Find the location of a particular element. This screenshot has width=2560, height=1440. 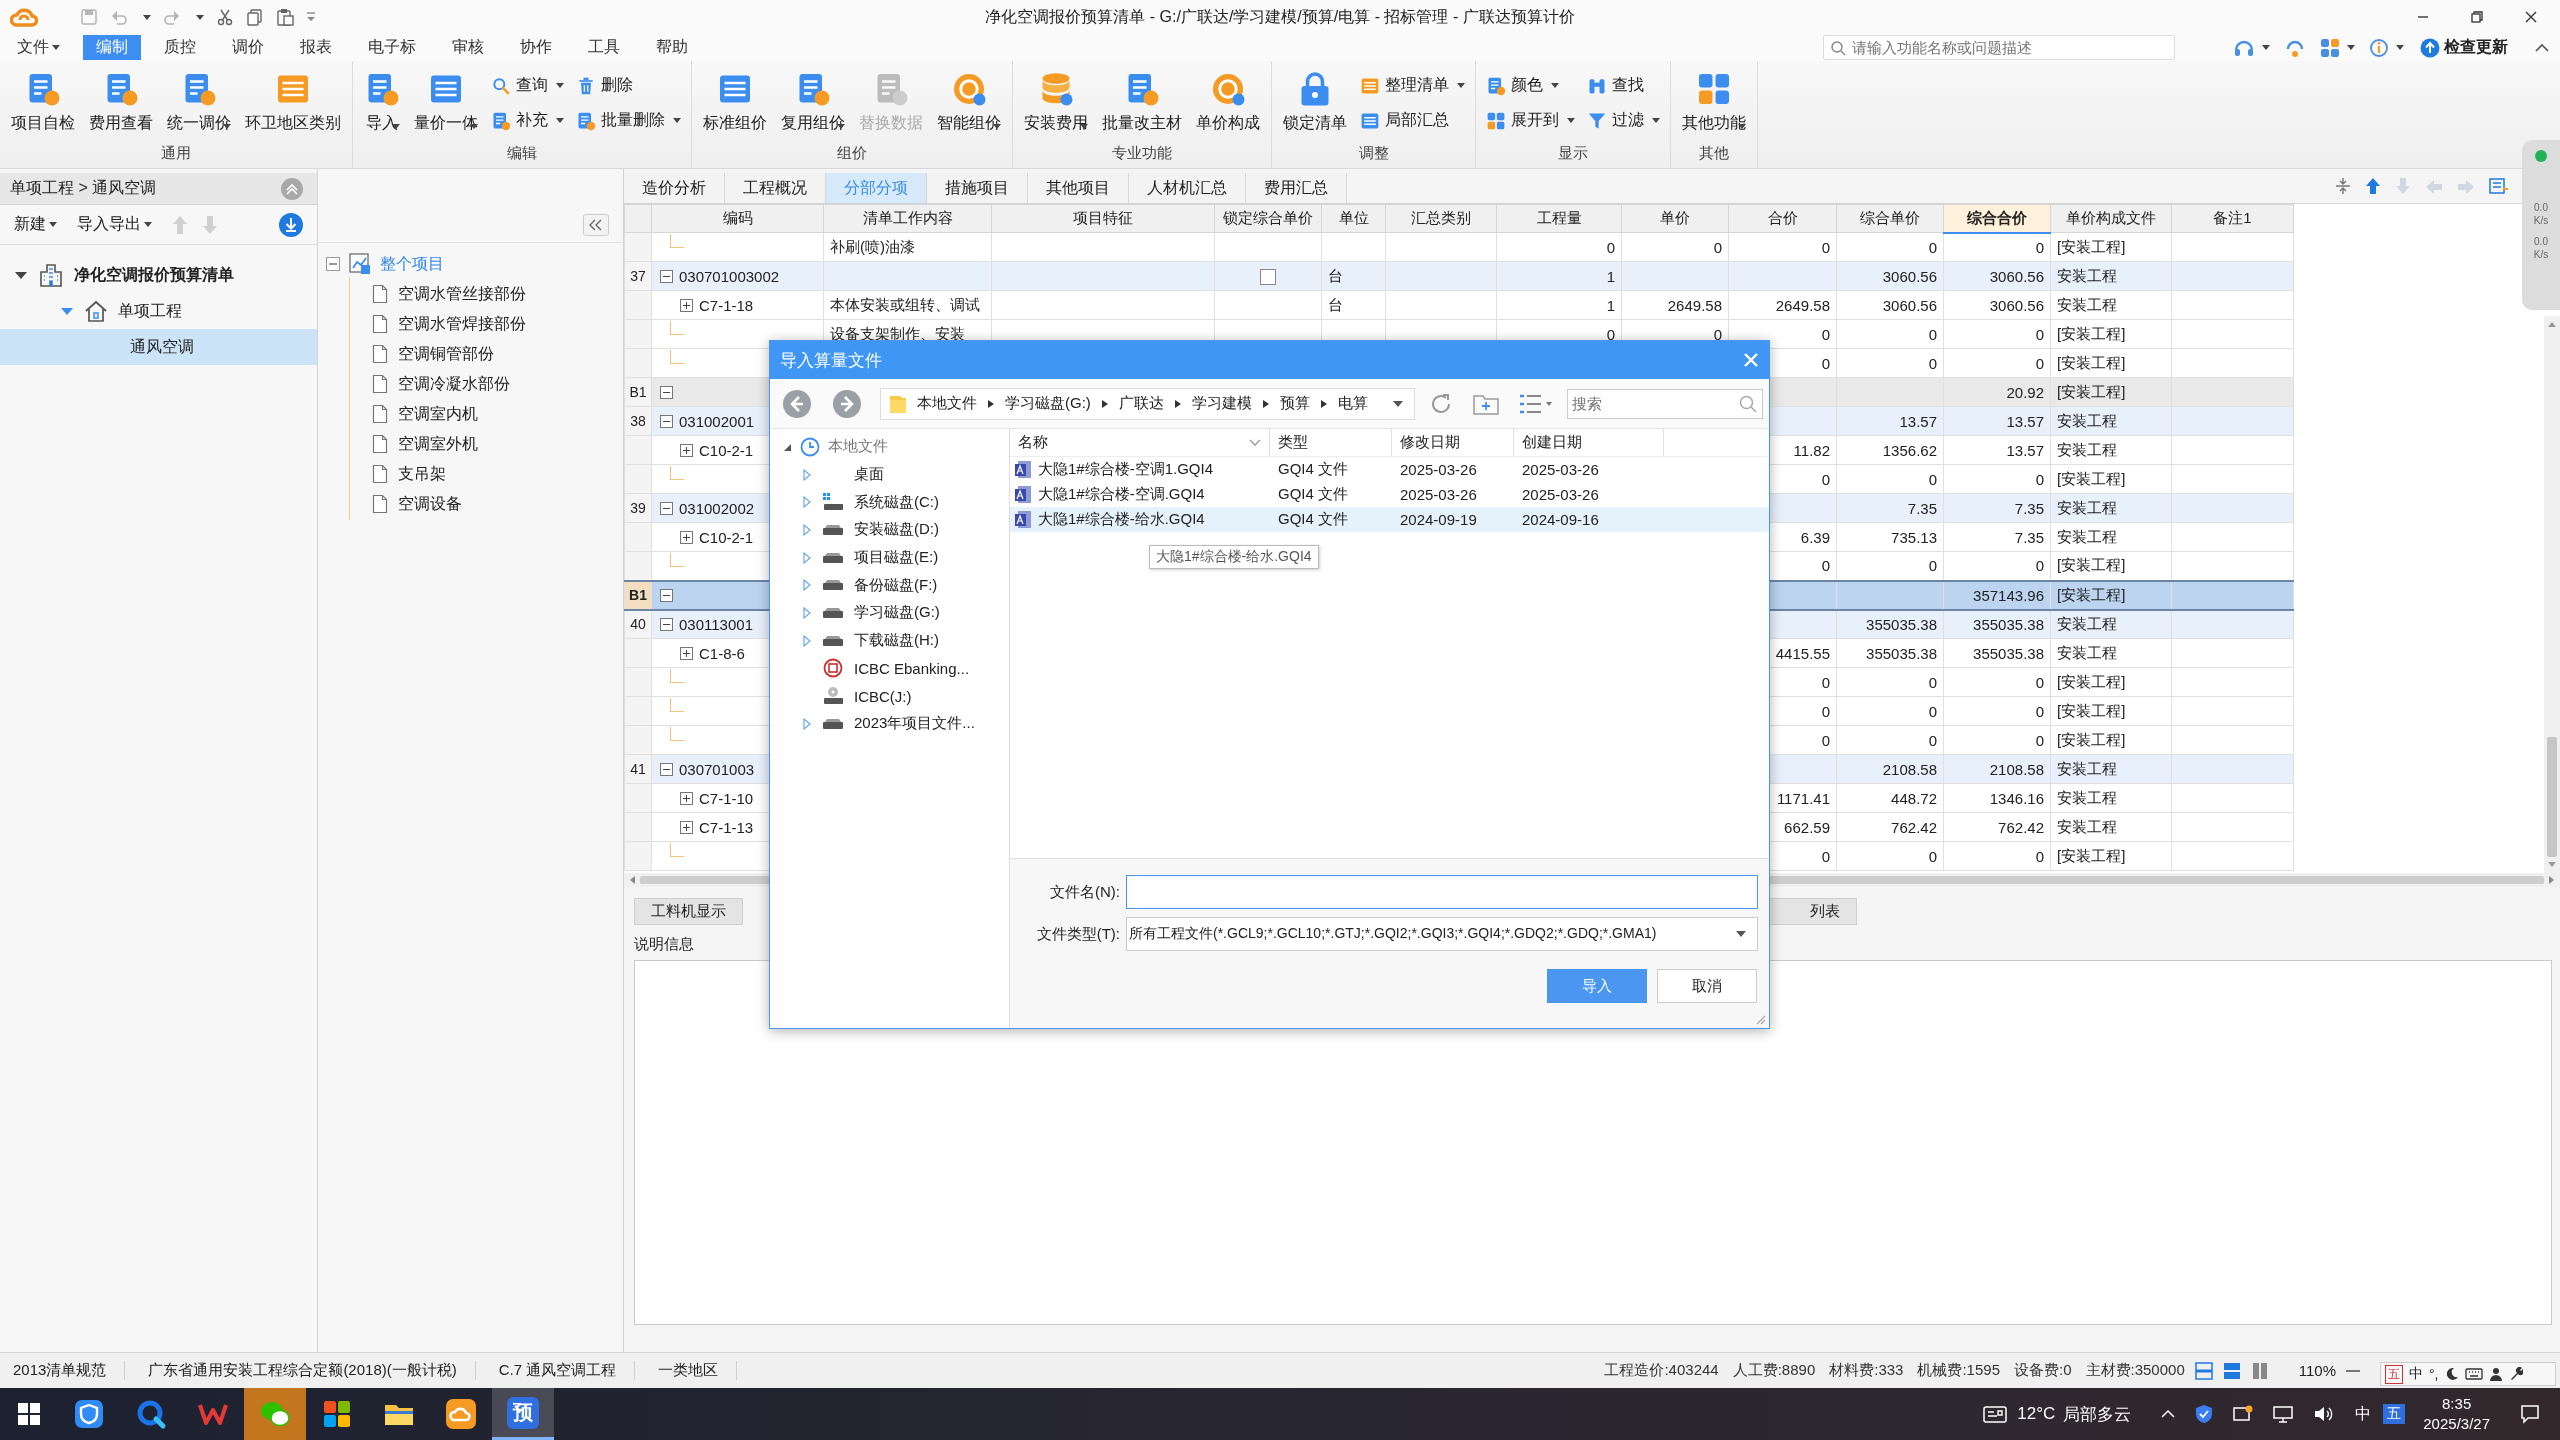

chevron-icon is located at coordinates (2168, 1414).